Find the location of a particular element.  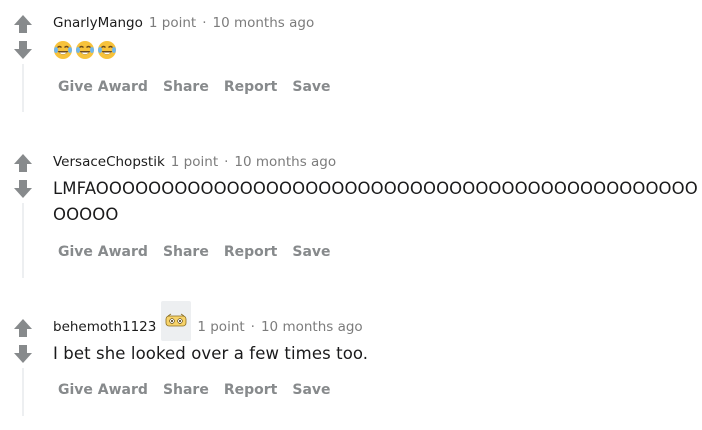

comment-meta: VersaceChopstik 1 point · 10 months ago is located at coordinates (194, 162).